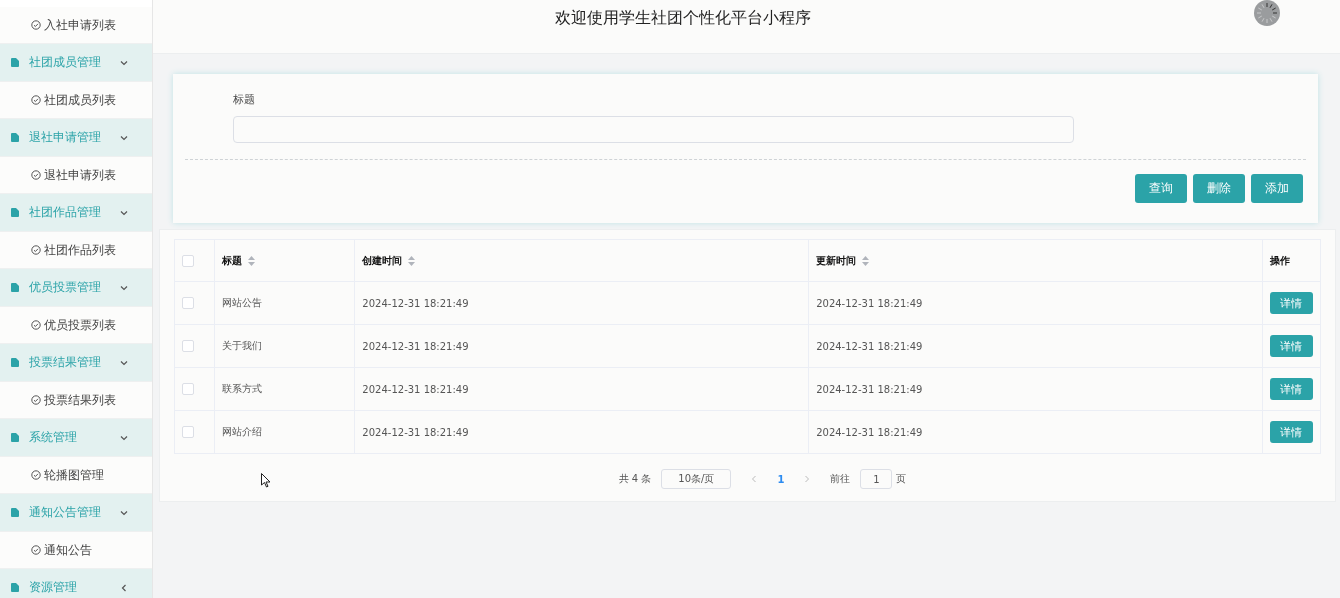  What do you see at coordinates (244, 99) in the screenshot?
I see `field-label: 标题` at bounding box center [244, 99].